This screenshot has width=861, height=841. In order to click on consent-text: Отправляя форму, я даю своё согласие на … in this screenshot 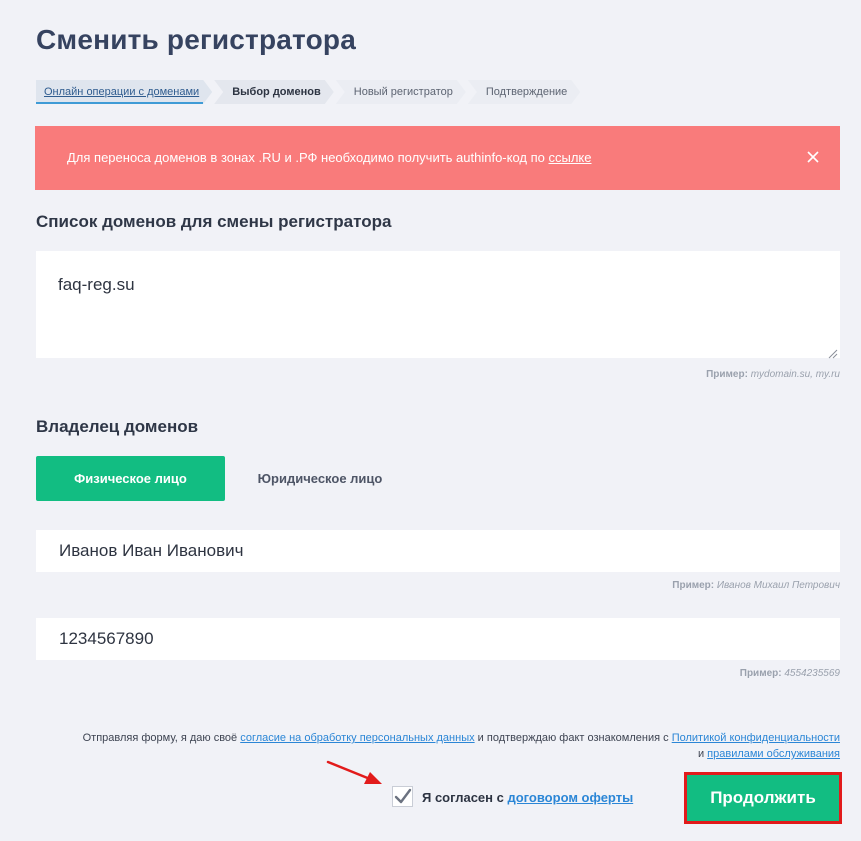, I will do `click(450, 746)`.